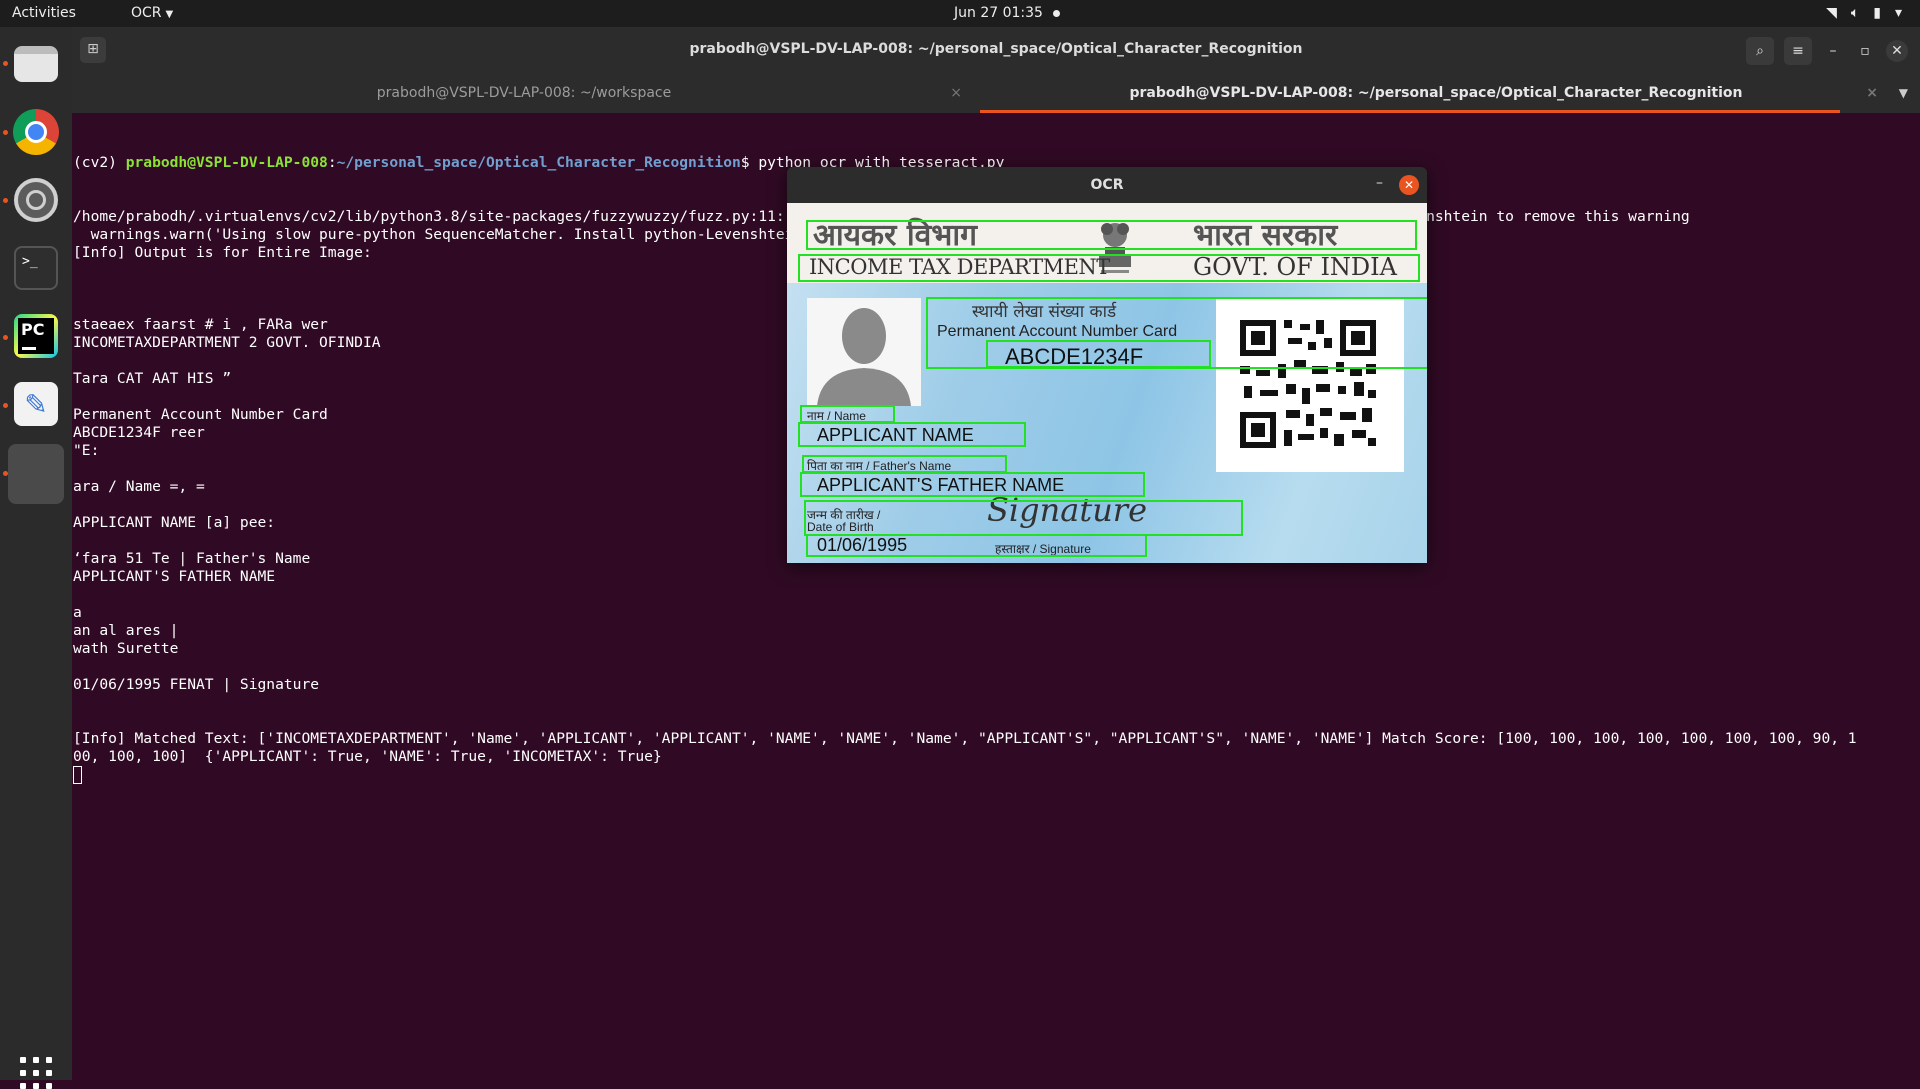 The width and height of the screenshot is (1920, 1089). What do you see at coordinates (169, 14) in the screenshot?
I see `chevron-down-icon: ▼` at bounding box center [169, 14].